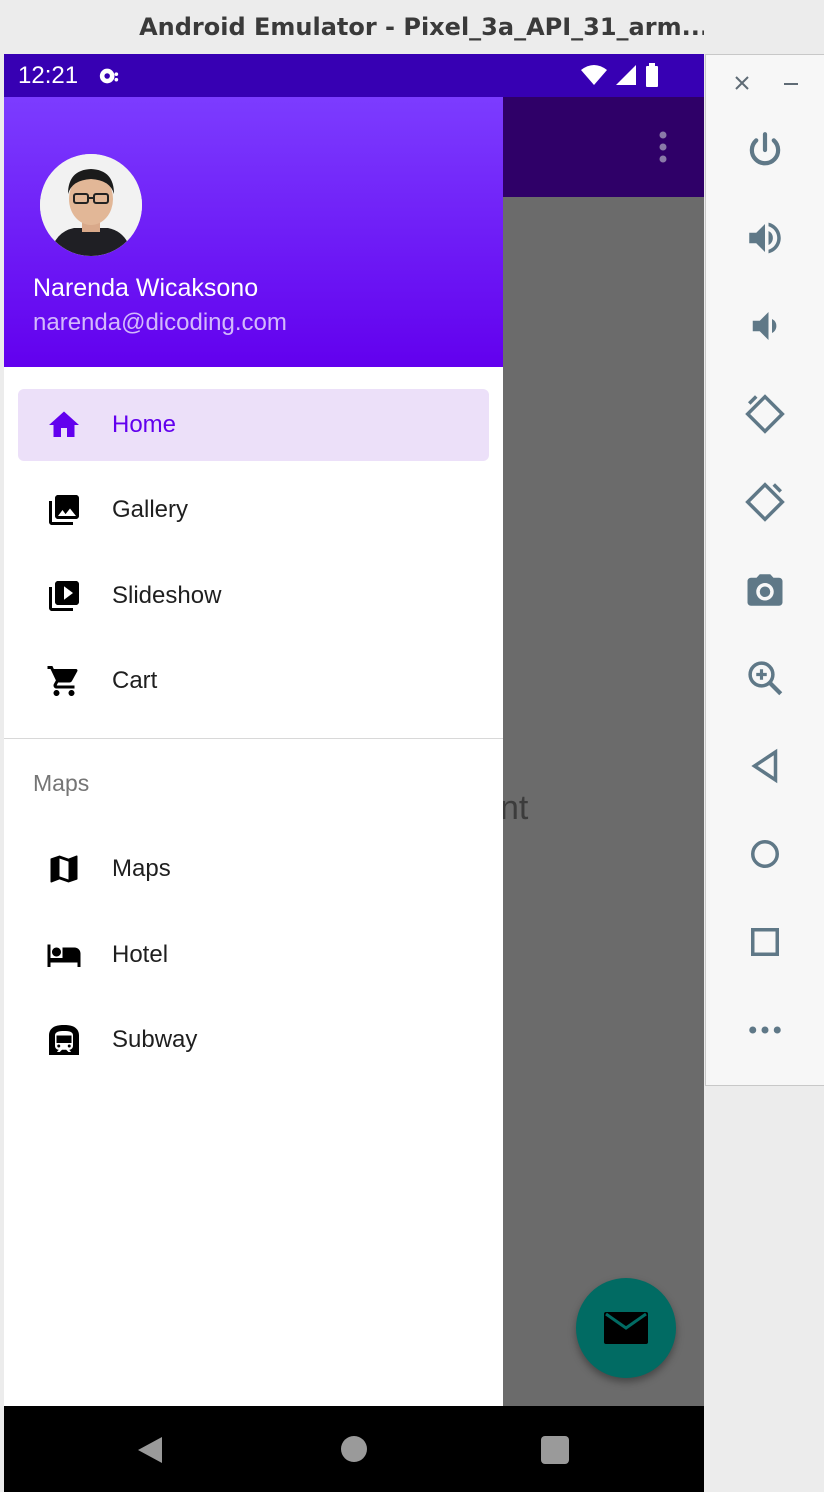 This screenshot has width=824, height=1492. What do you see at coordinates (765, 414) in the screenshot?
I see `rotate-left-icon` at bounding box center [765, 414].